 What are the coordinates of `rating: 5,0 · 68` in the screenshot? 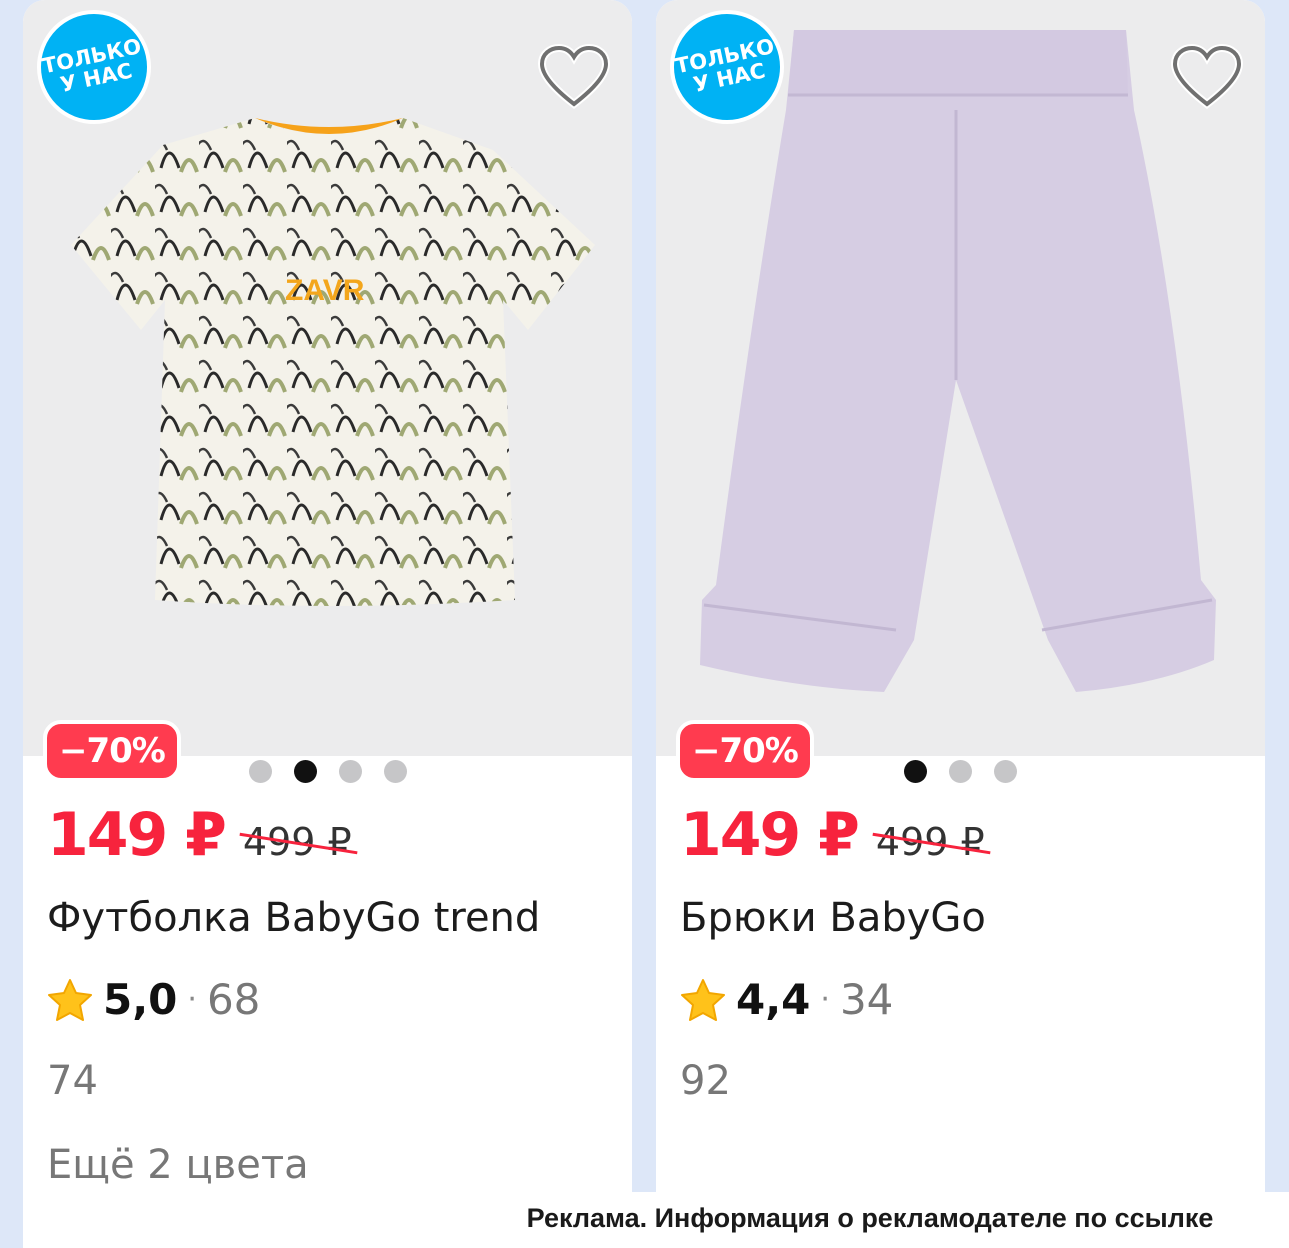 It's located at (153, 999).